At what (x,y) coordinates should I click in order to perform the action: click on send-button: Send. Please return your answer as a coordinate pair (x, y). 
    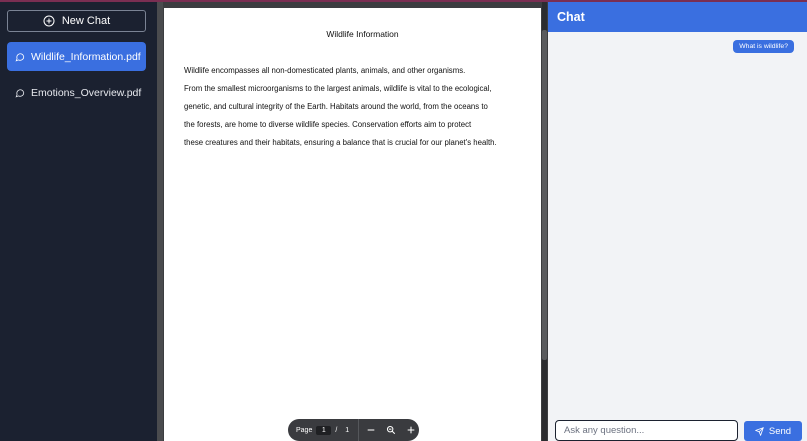
    Looking at the image, I should click on (773, 431).